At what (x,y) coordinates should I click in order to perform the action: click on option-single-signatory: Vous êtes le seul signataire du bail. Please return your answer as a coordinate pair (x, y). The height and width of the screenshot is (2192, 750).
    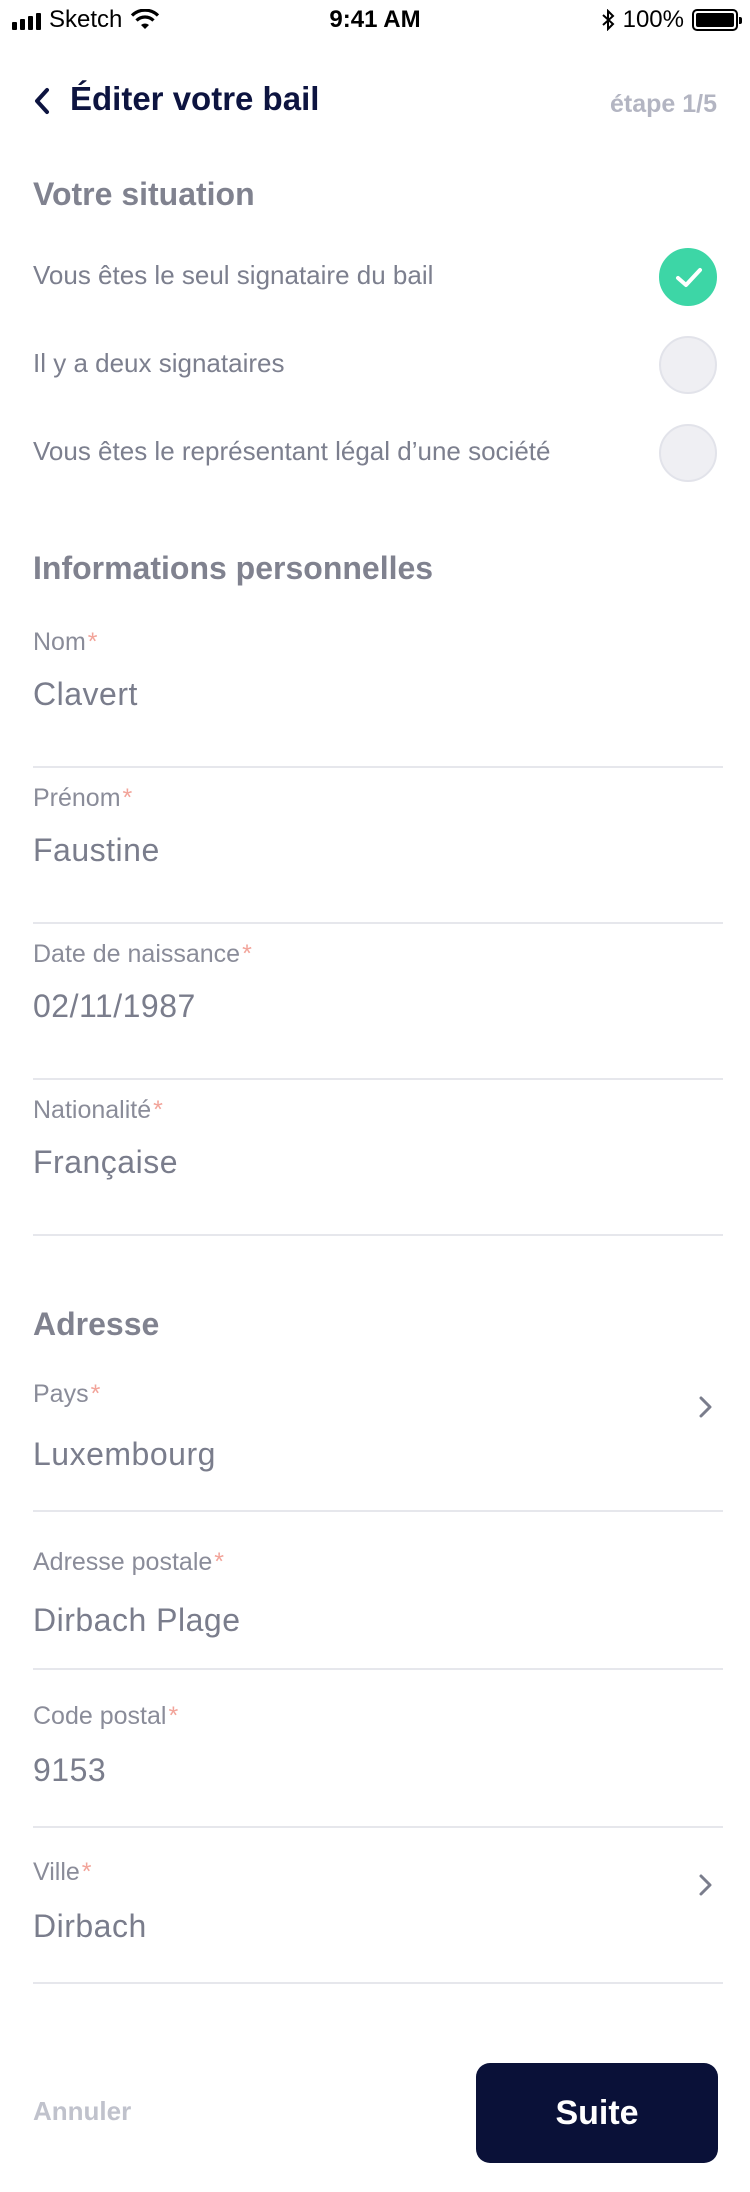
    Looking at the image, I should click on (375, 277).